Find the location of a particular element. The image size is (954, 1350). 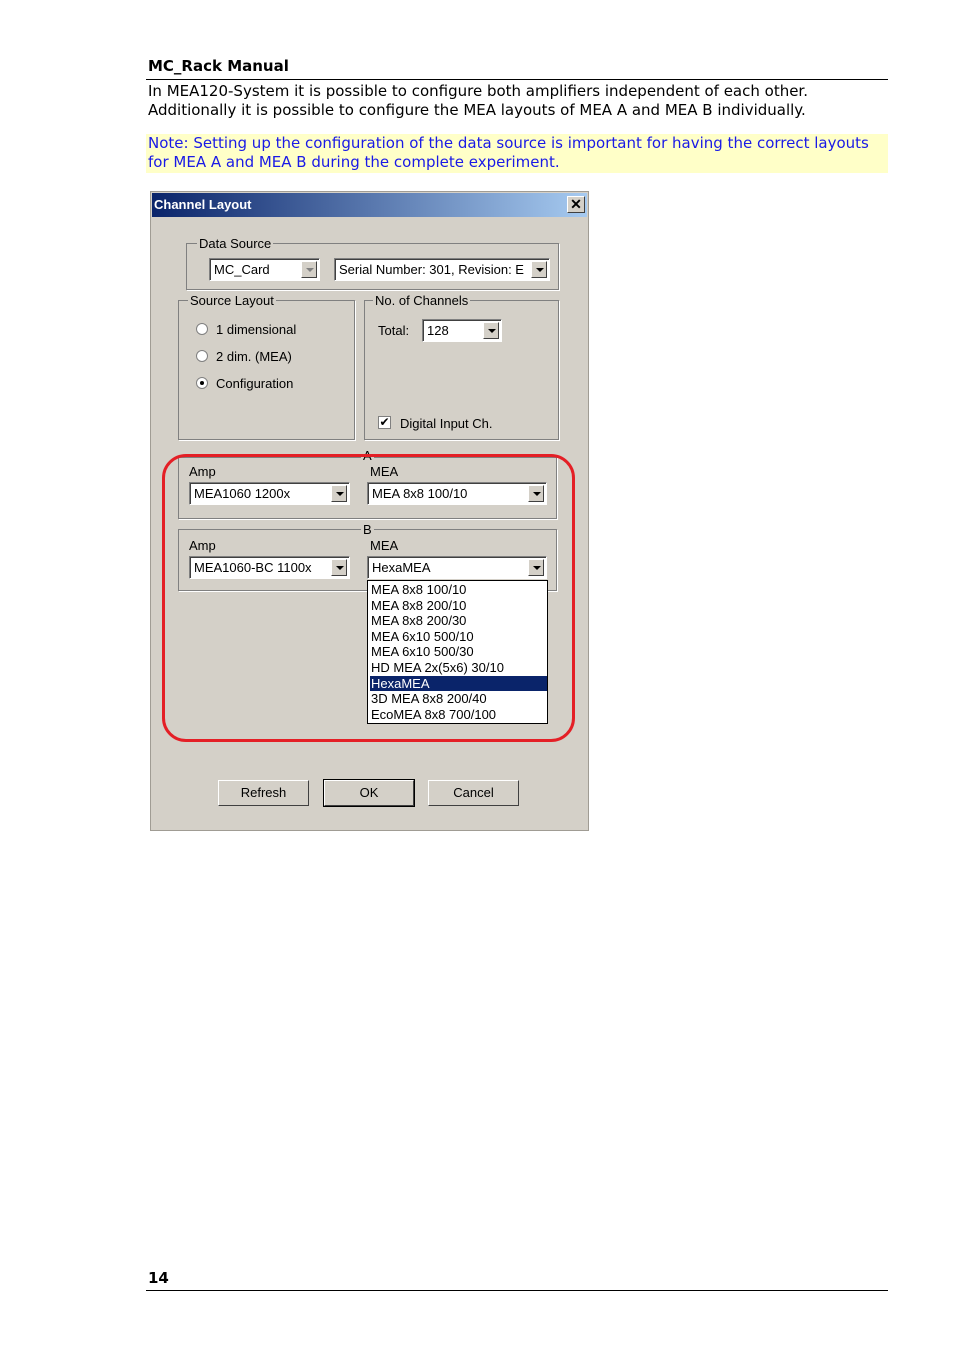

page-number: 14 is located at coordinates (158, 1278).